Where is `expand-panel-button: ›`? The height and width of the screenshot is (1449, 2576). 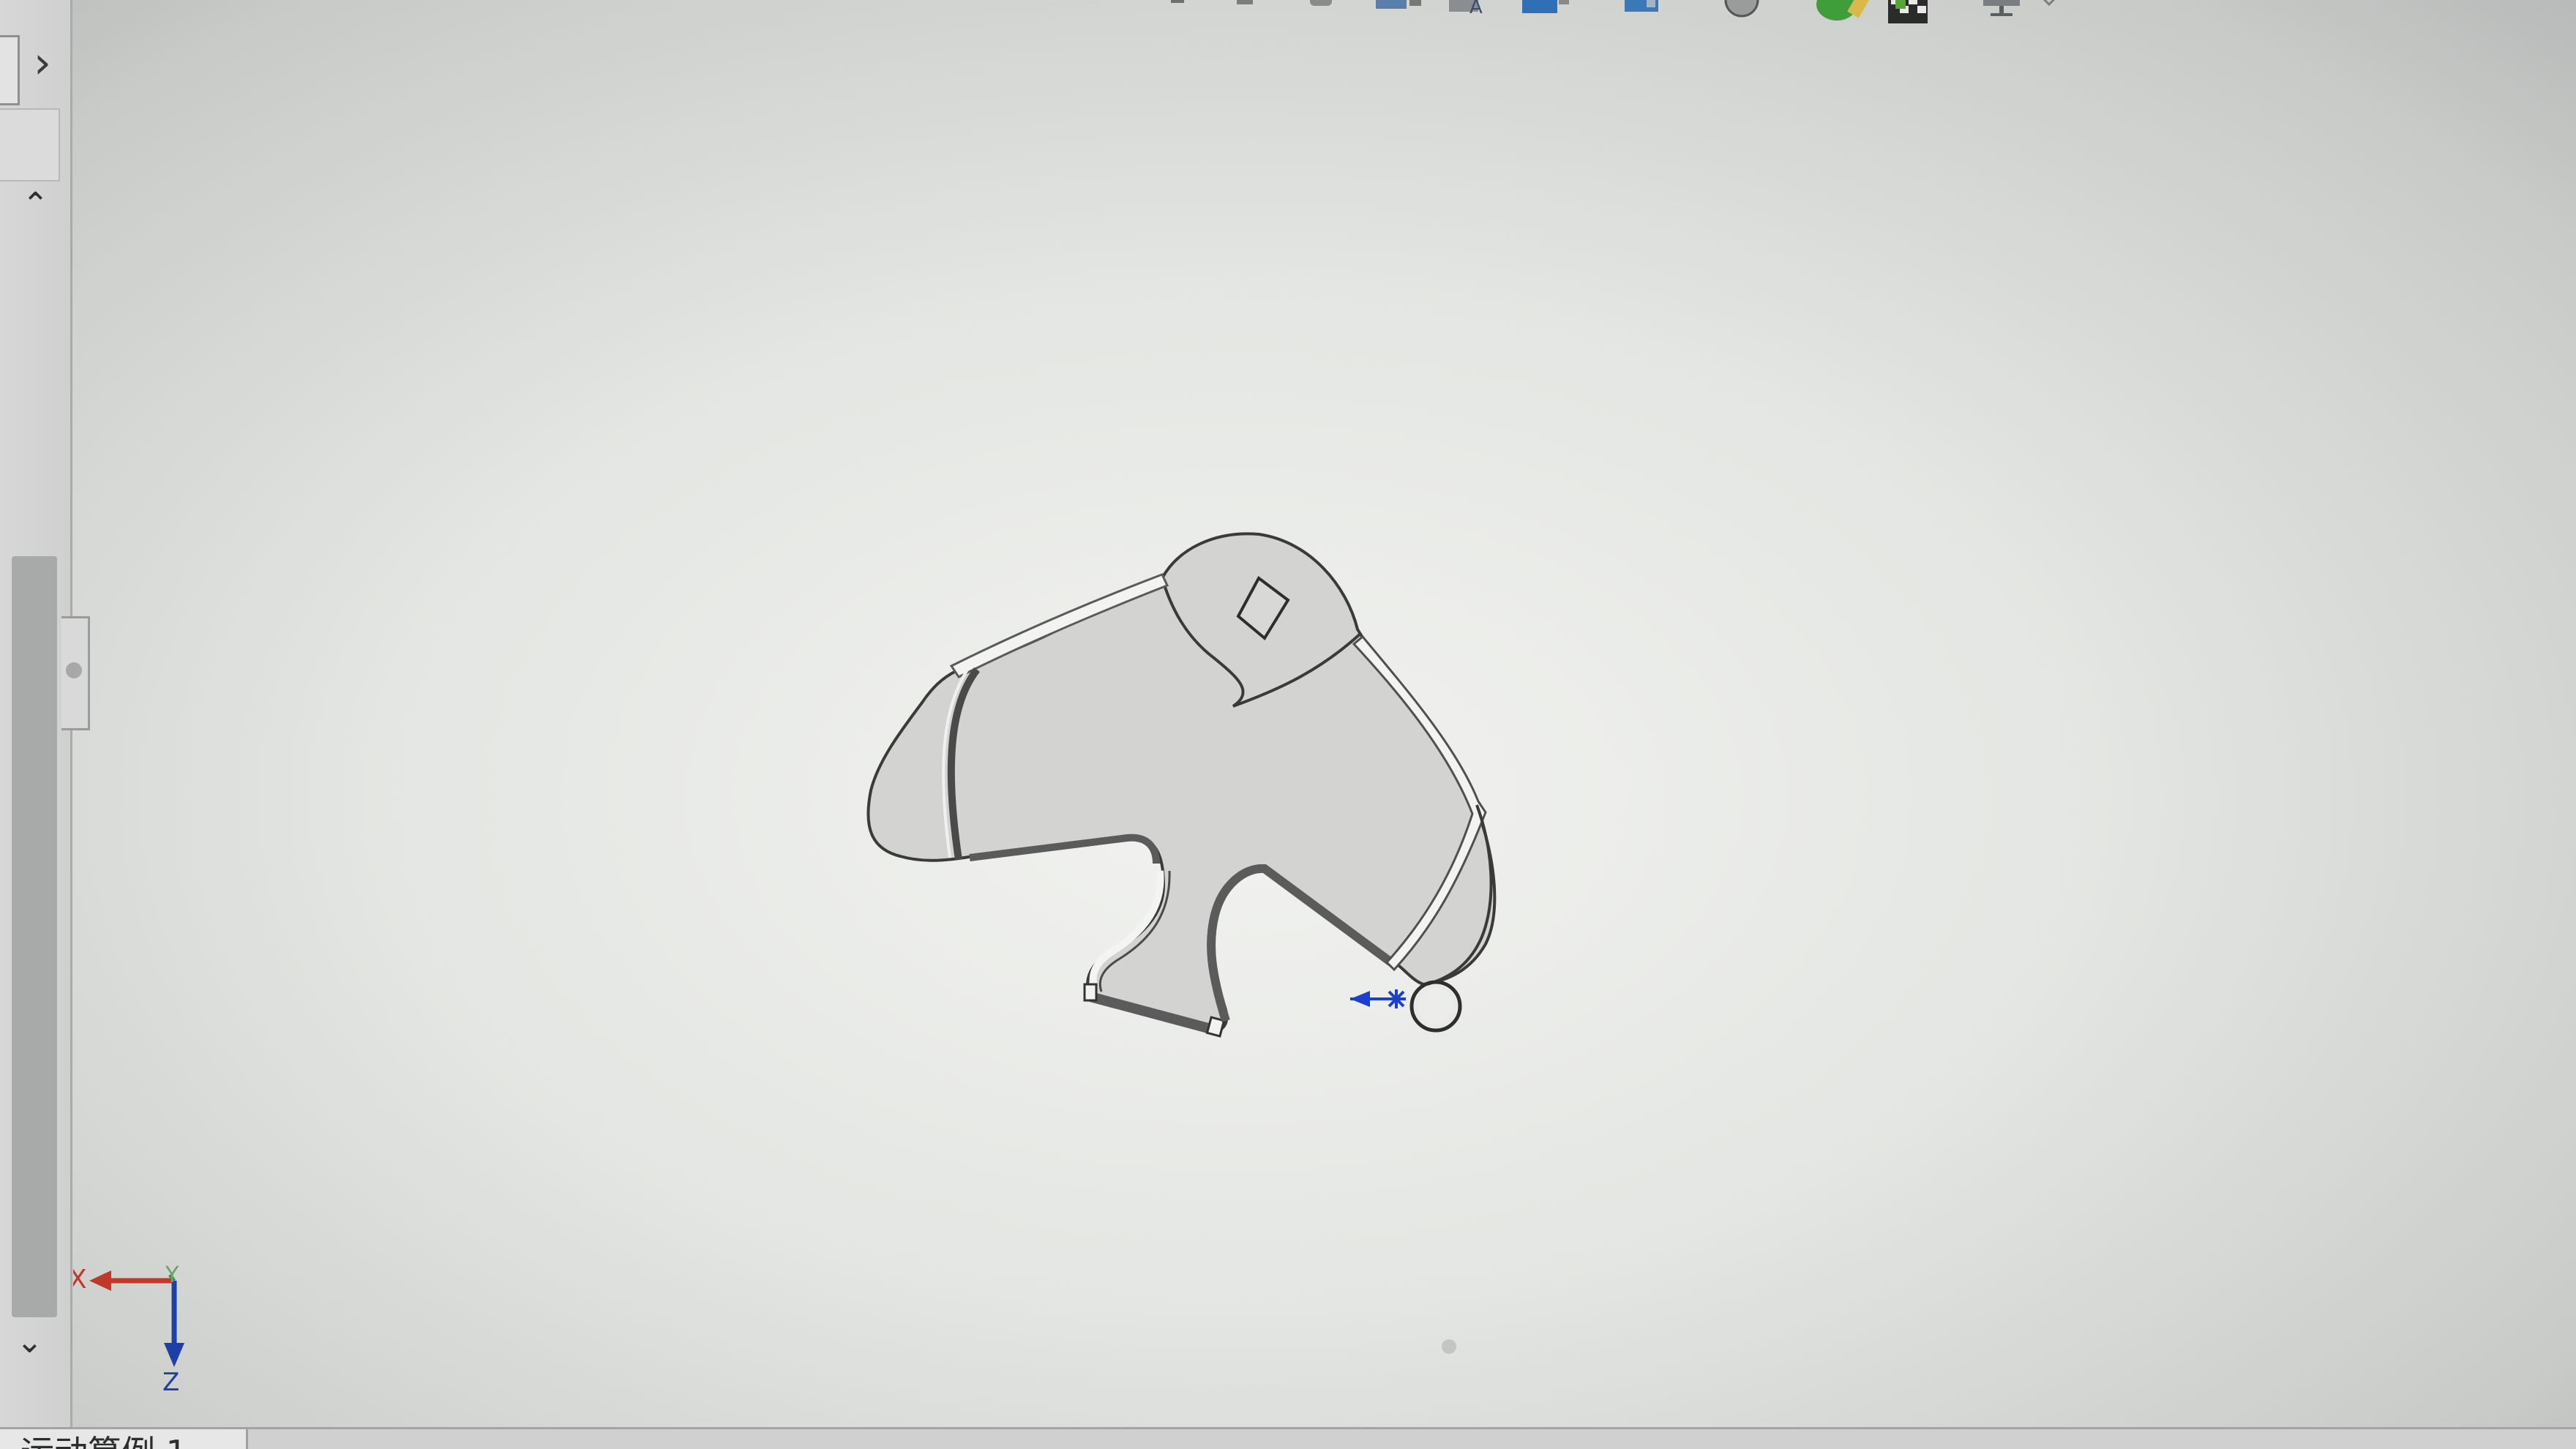
expand-panel-button: › is located at coordinates (33, 67).